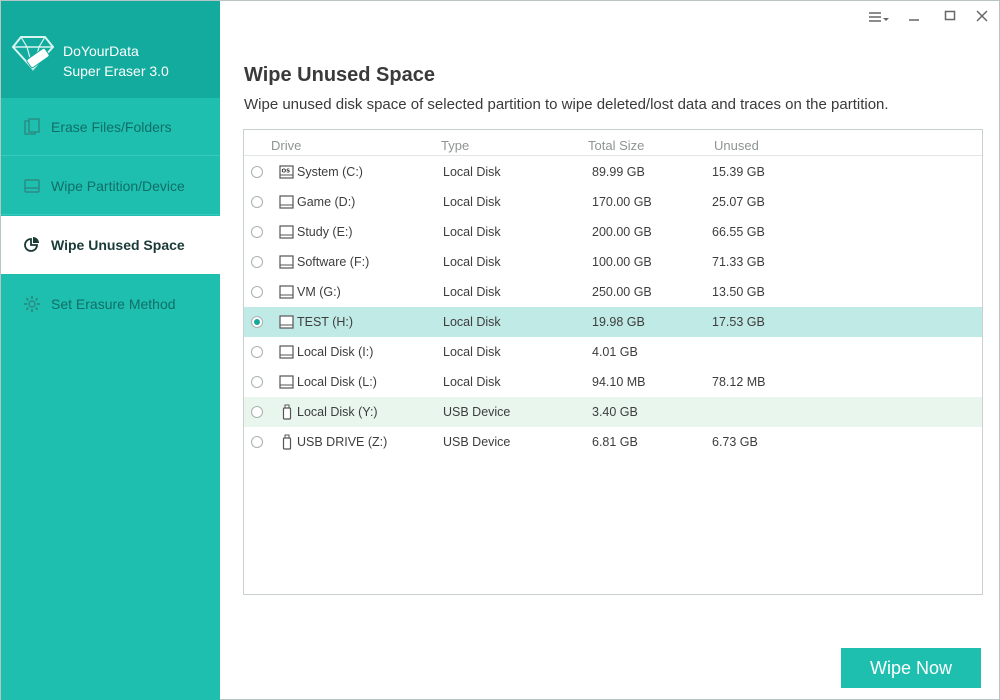 This screenshot has width=1000, height=700. What do you see at coordinates (118, 186) in the screenshot?
I see `sidebar-item-label: Wipe Partition/Device` at bounding box center [118, 186].